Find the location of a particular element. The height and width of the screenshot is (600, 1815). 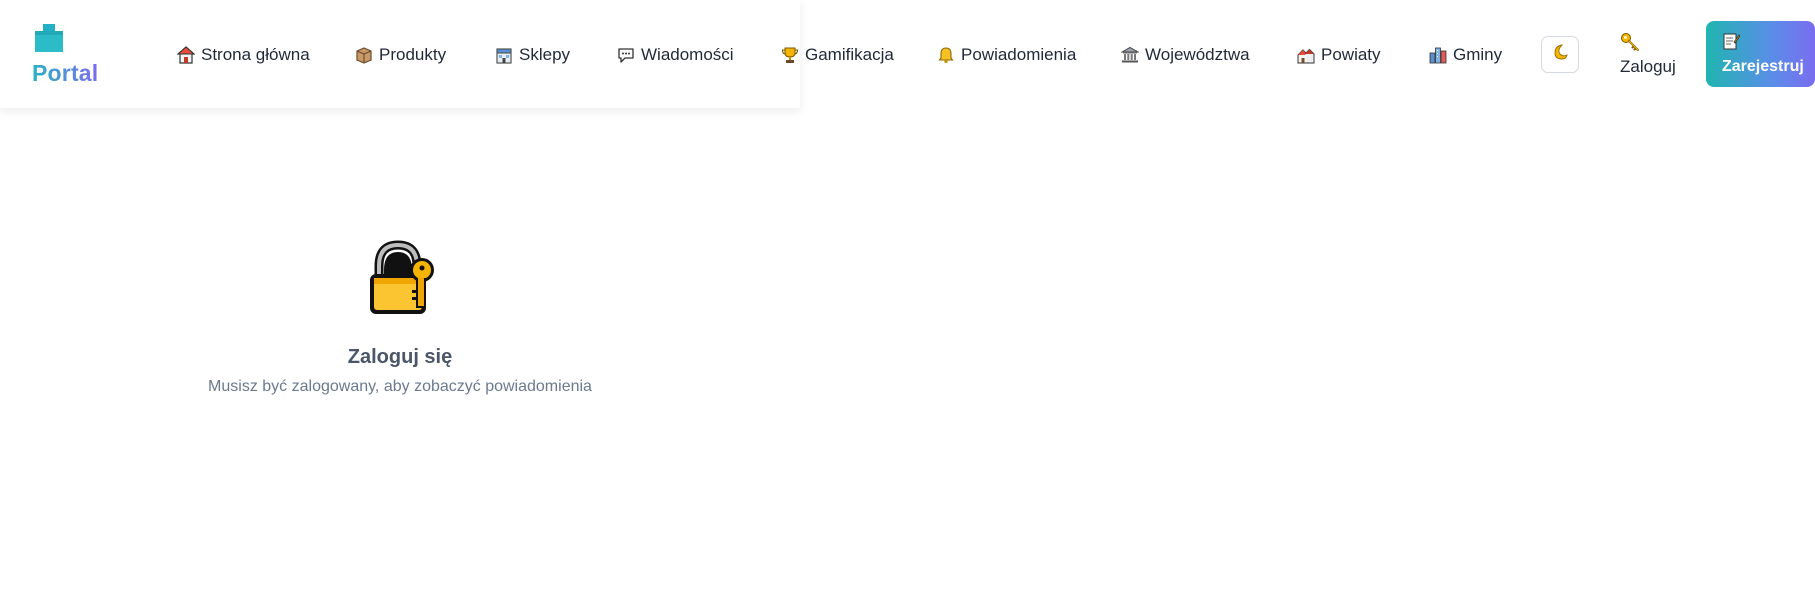

logo: Portal is located at coordinates (72, 55).